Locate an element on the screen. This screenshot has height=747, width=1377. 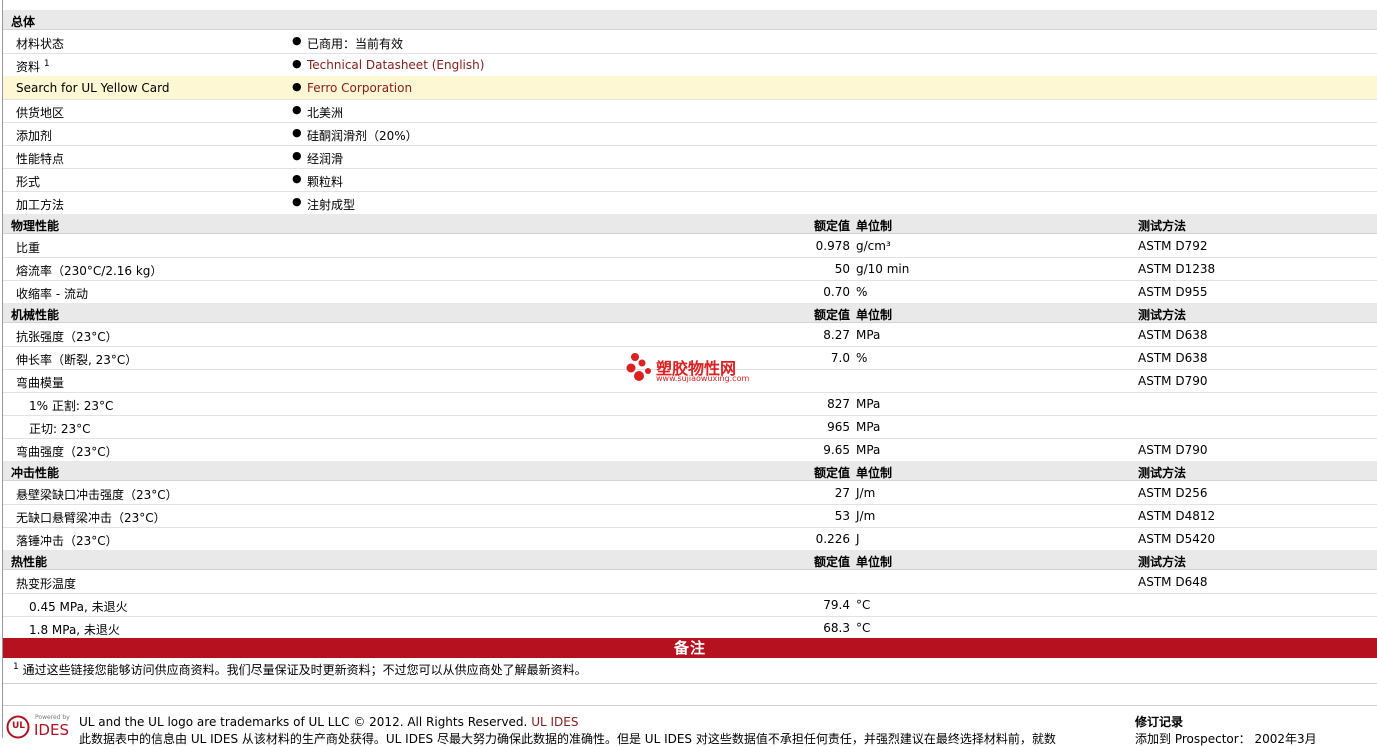
row-value: 已商用：当前有效 is located at coordinates (355, 44).